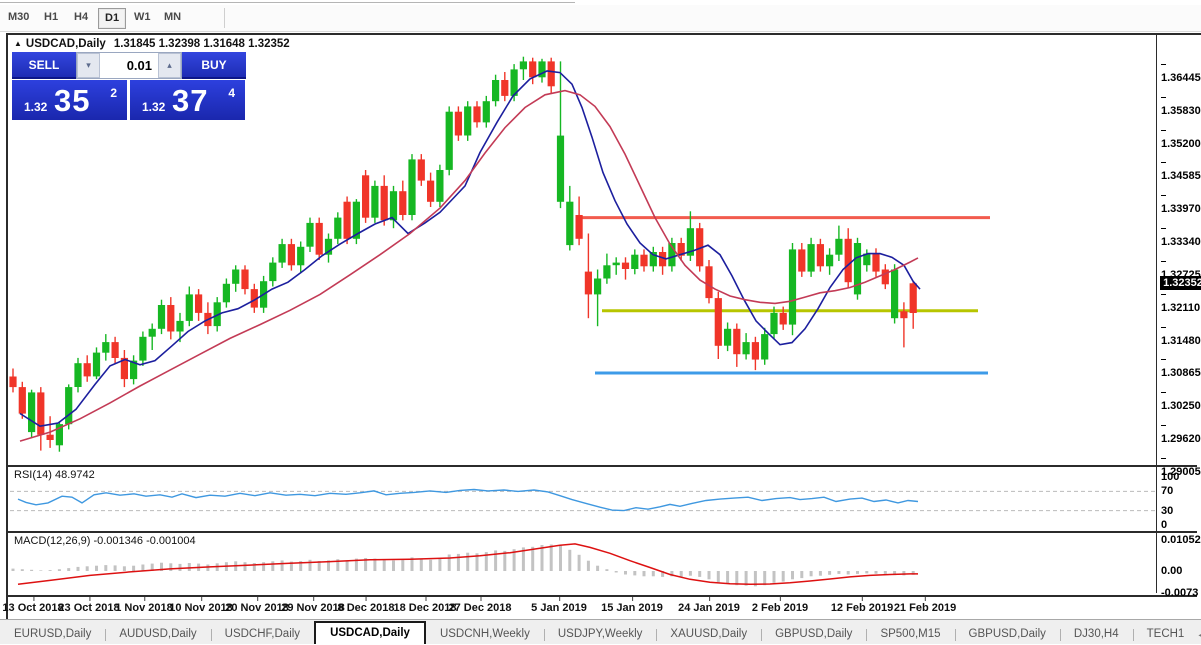 The image size is (1201, 645). What do you see at coordinates (1181, 433) in the screenshot?
I see `price-tick-label: 1.29620` at bounding box center [1181, 433].